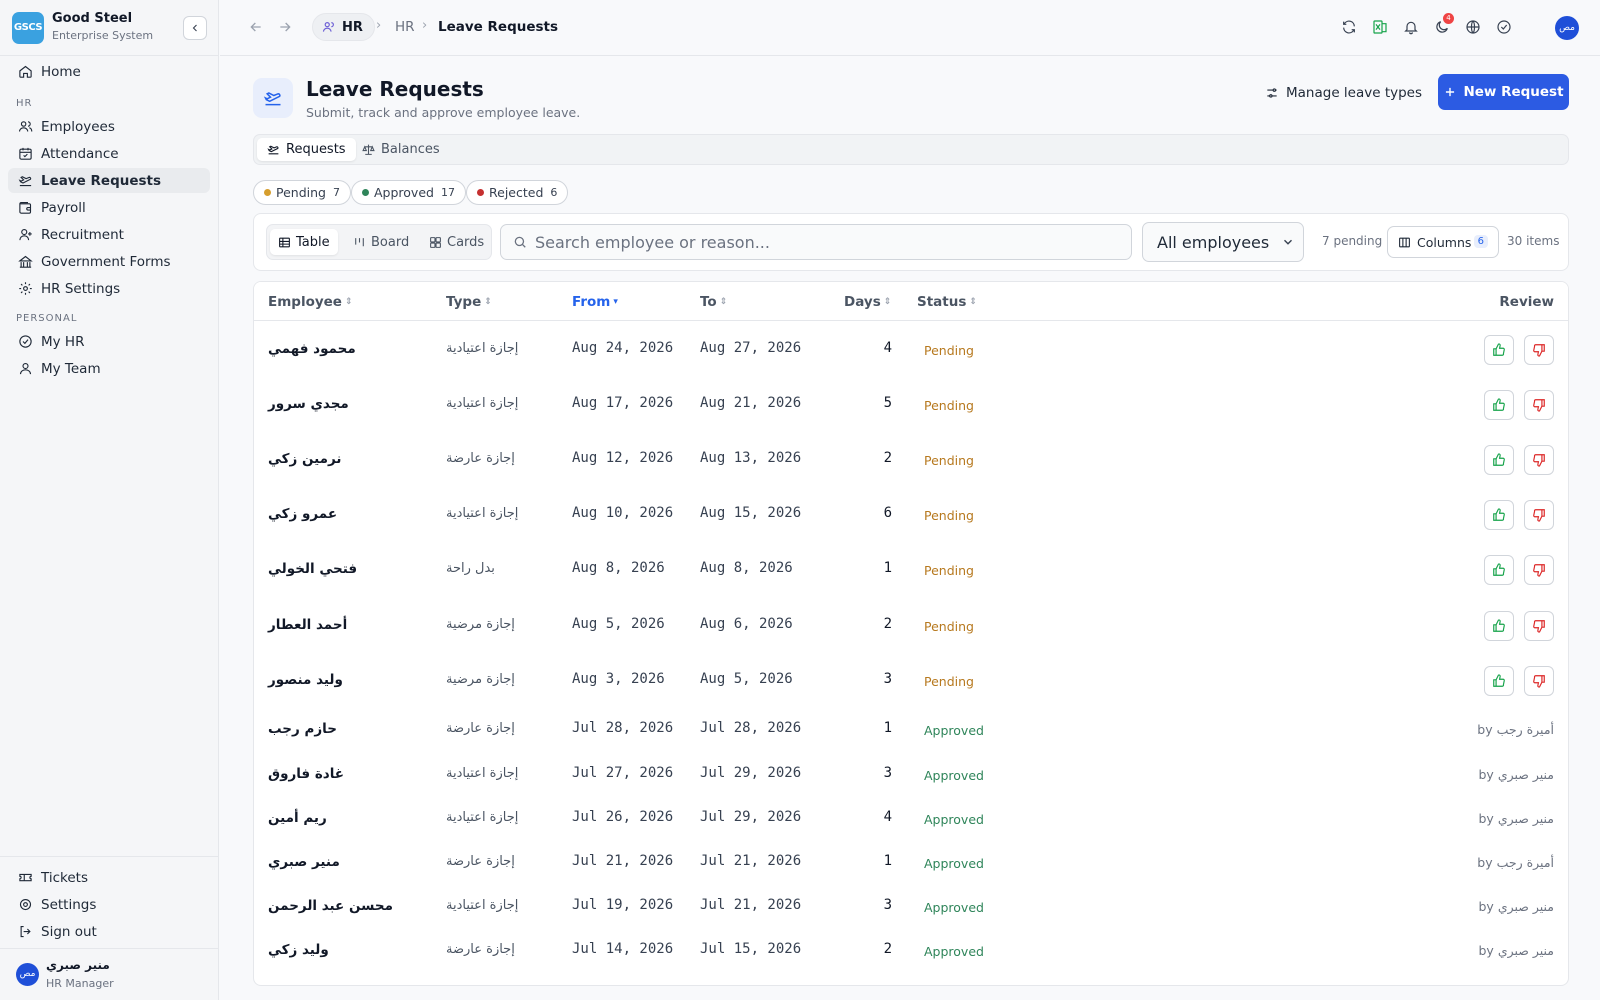 Image resolution: width=1600 pixels, height=1000 pixels. I want to click on sidebar-item-tickets: Tickets, so click(109, 877).